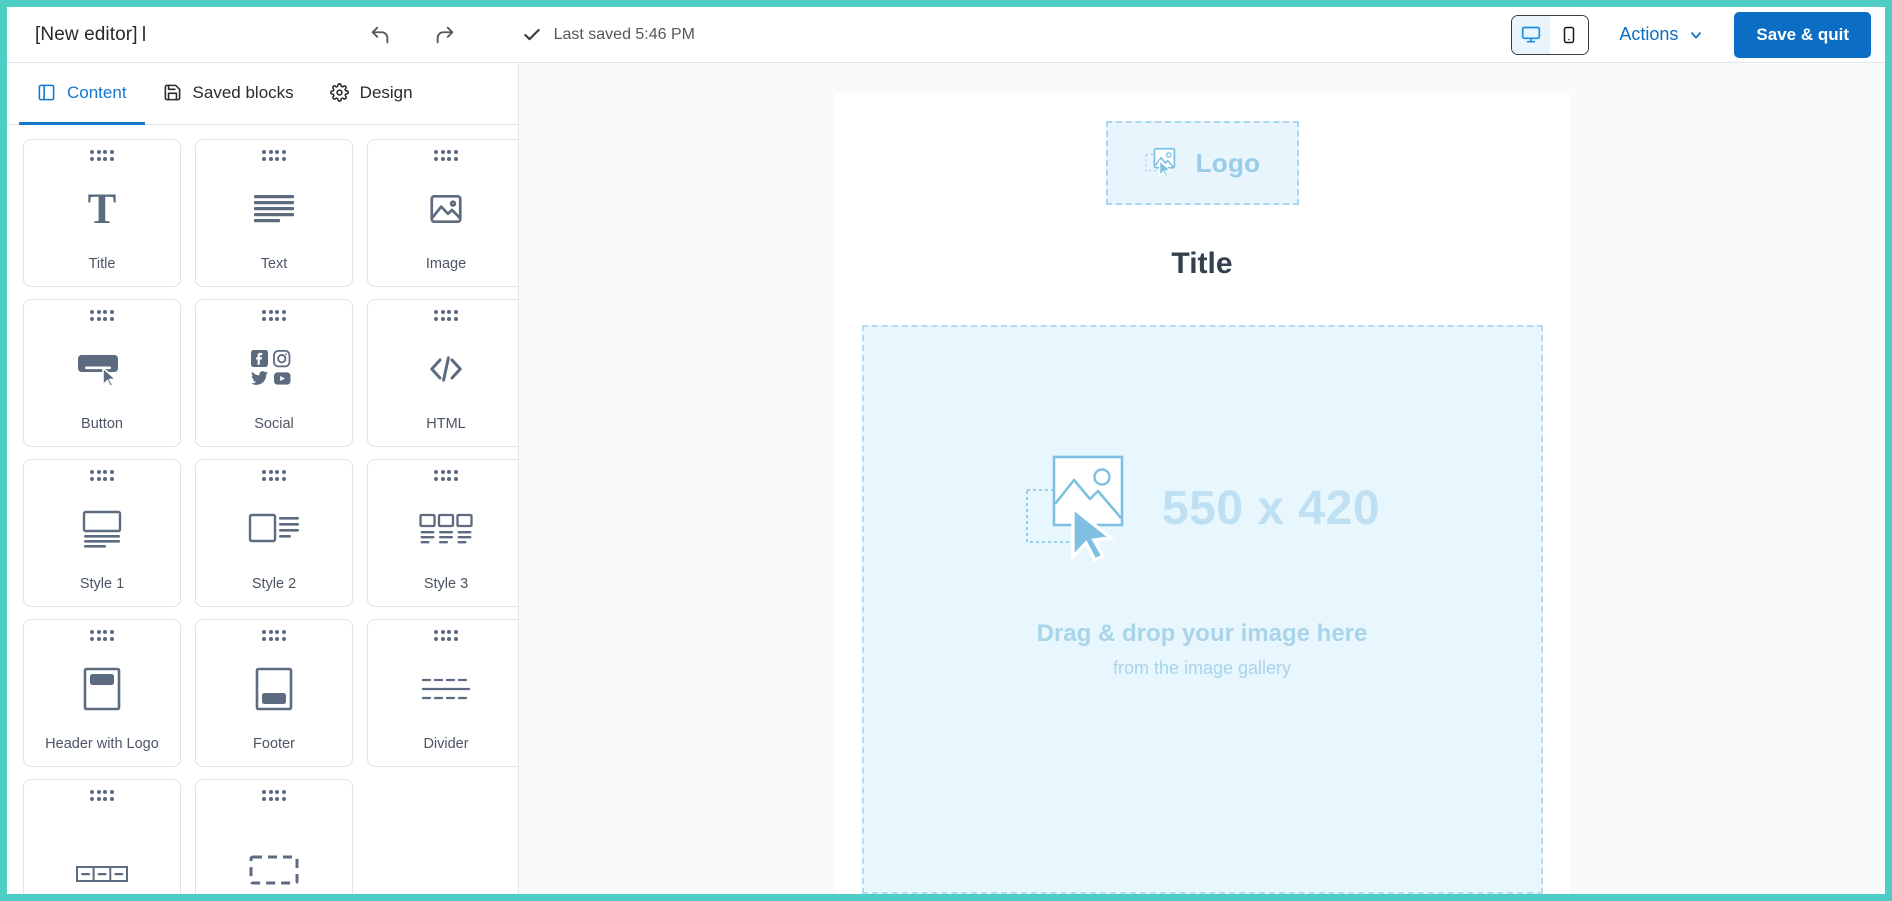 The image size is (1892, 901). Describe the element at coordinates (1649, 34) in the screenshot. I see `actions-label: Actions` at that location.